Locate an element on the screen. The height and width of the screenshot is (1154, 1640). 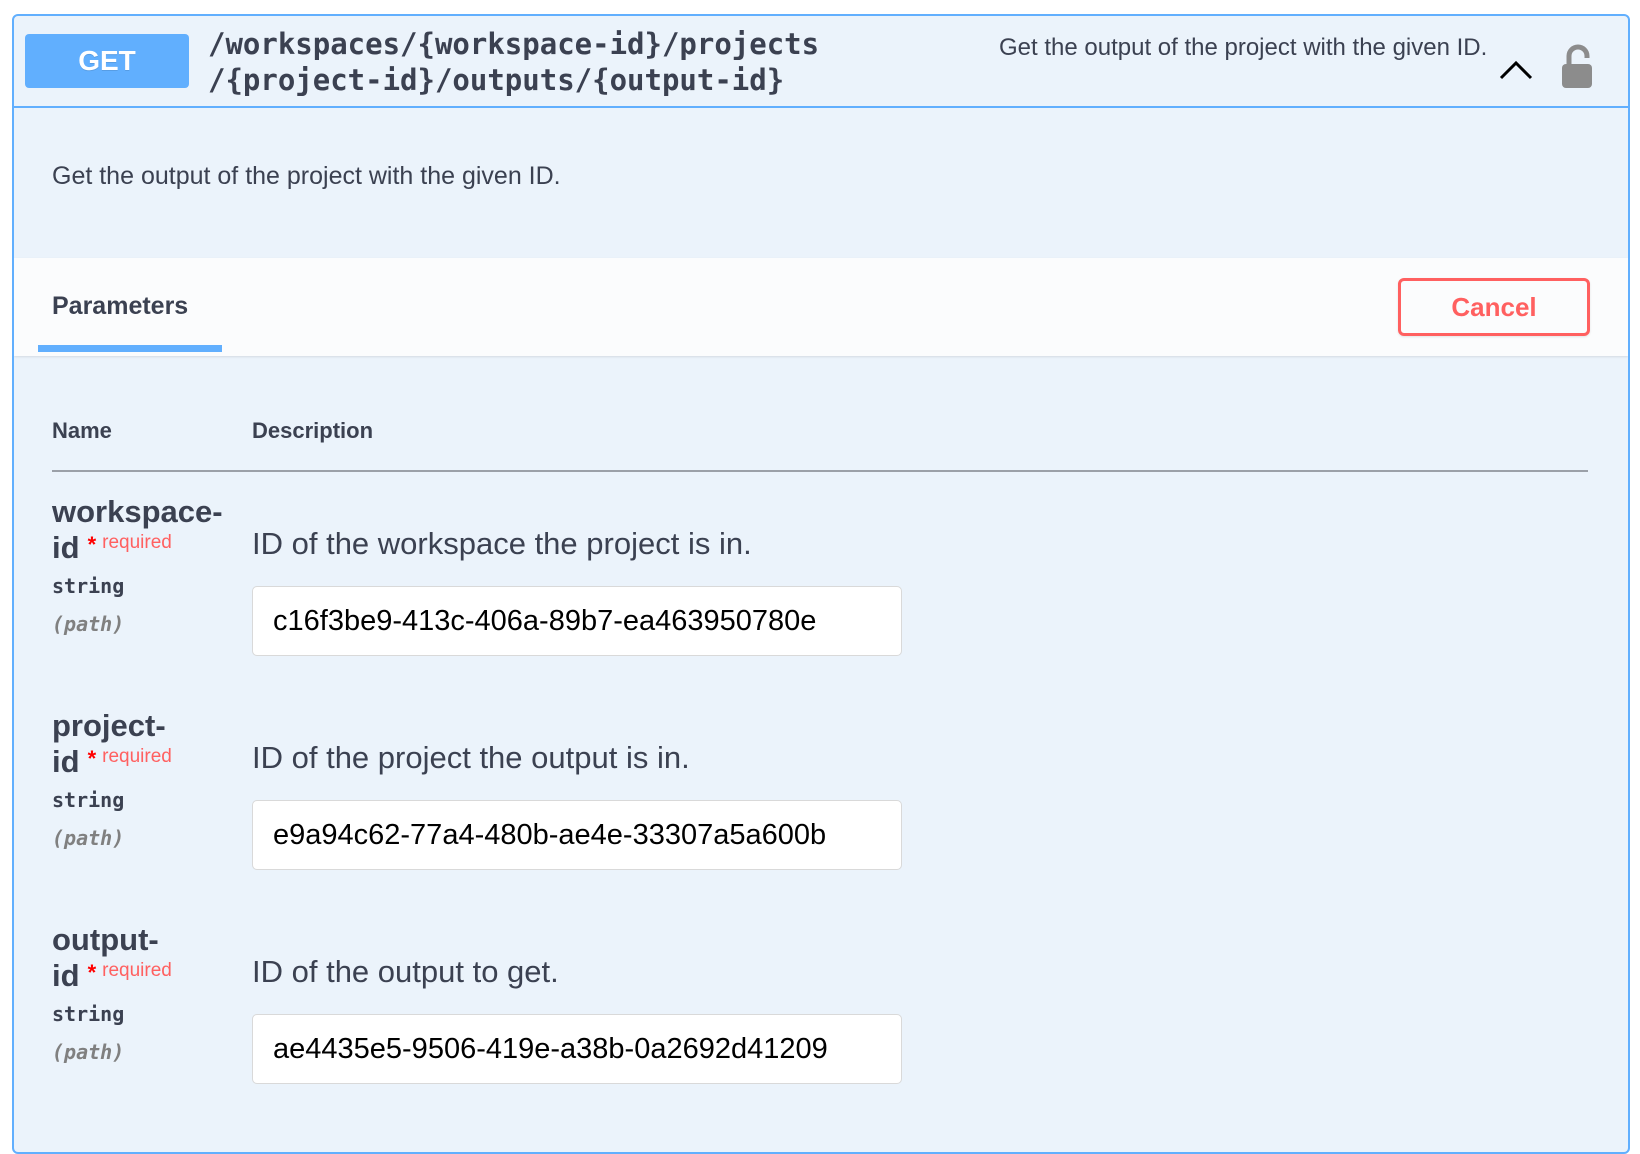
parameters-table-header: Name Description is located at coordinates (820, 414).